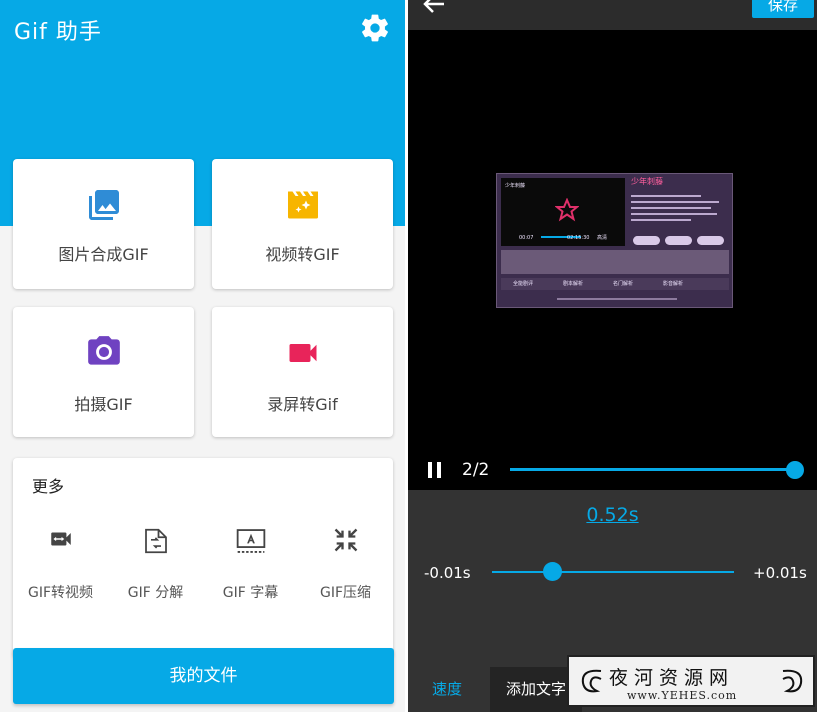  I want to click on more-title: 更多, so click(48, 486).